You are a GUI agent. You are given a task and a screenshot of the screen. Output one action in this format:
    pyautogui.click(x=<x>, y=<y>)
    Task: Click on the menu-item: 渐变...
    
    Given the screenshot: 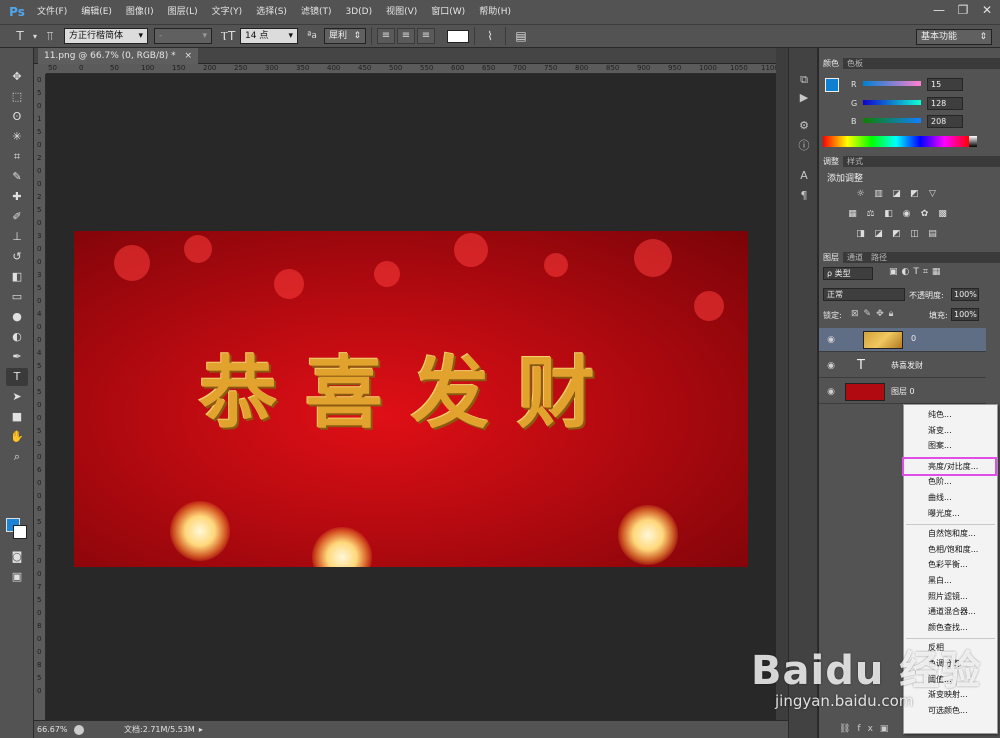 What is the action you would take?
    pyautogui.click(x=940, y=430)
    